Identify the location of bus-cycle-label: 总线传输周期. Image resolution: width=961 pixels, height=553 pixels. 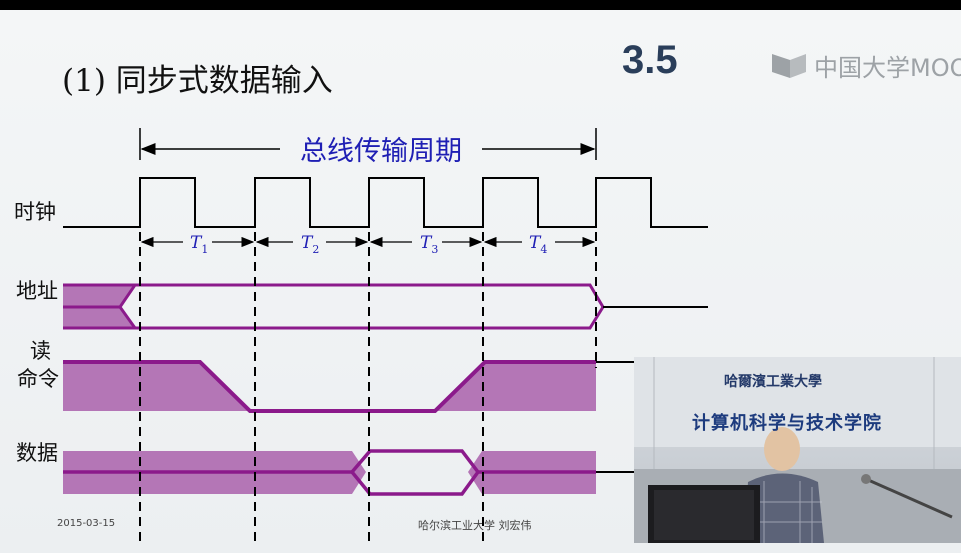
(381, 151).